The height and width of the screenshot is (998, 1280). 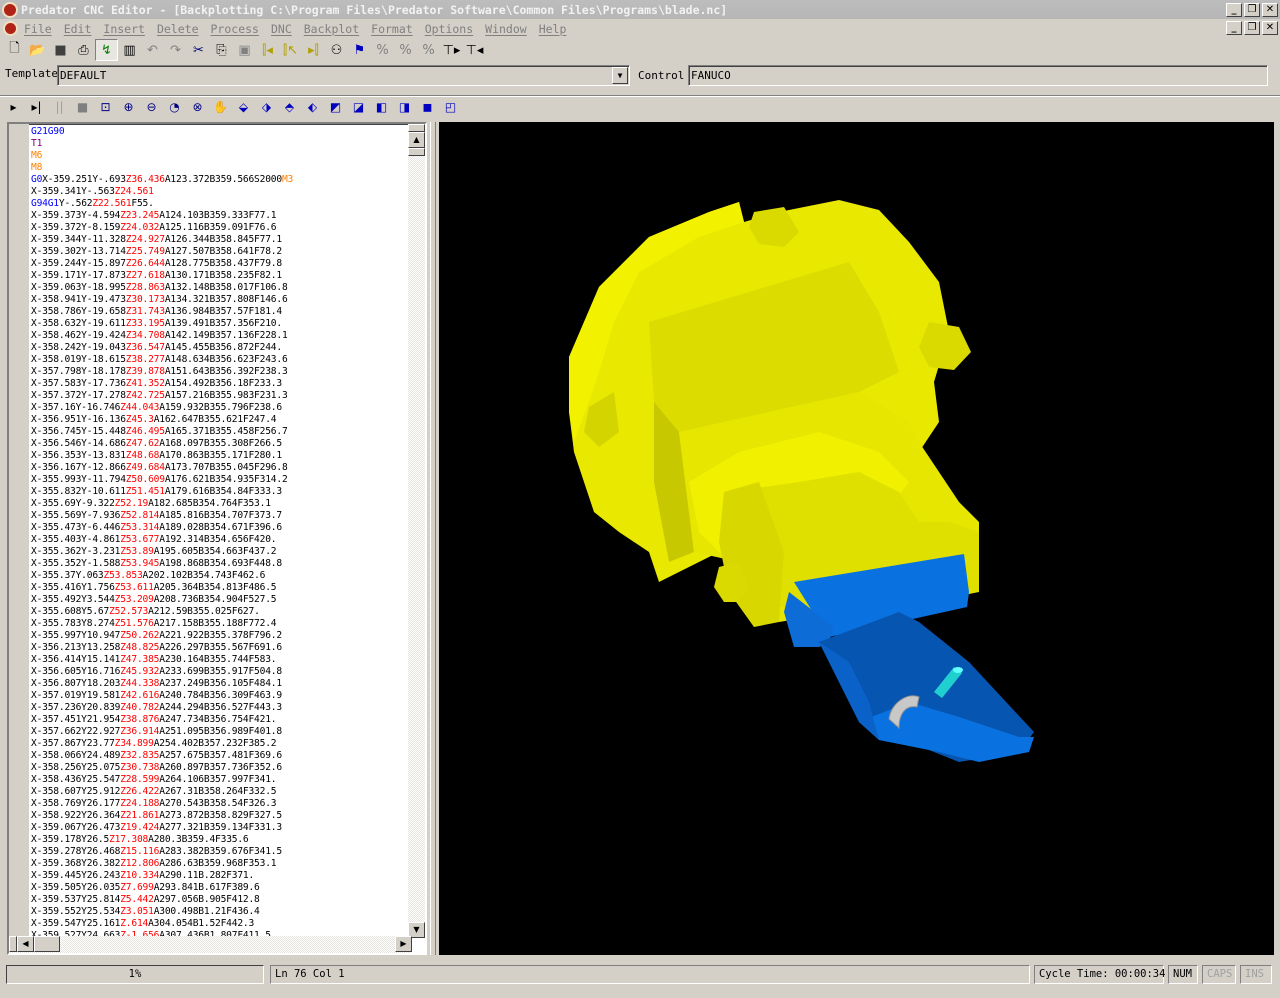 What do you see at coordinates (128, 107) in the screenshot?
I see `zoom-in-icon: ⊕` at bounding box center [128, 107].